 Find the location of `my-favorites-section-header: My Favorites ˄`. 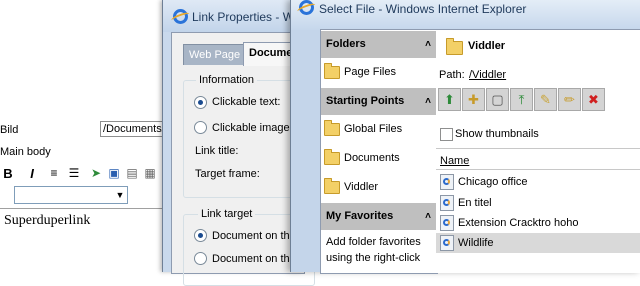

my-favorites-section-header: My Favorites ˄ is located at coordinates (379, 216).